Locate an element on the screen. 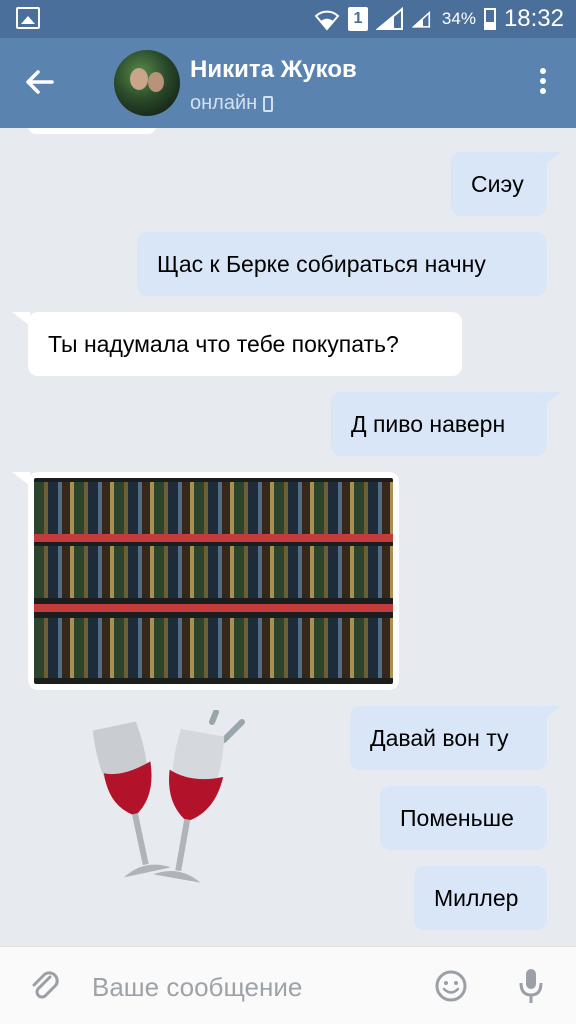  online-status-text: онлайн is located at coordinates (224, 103).